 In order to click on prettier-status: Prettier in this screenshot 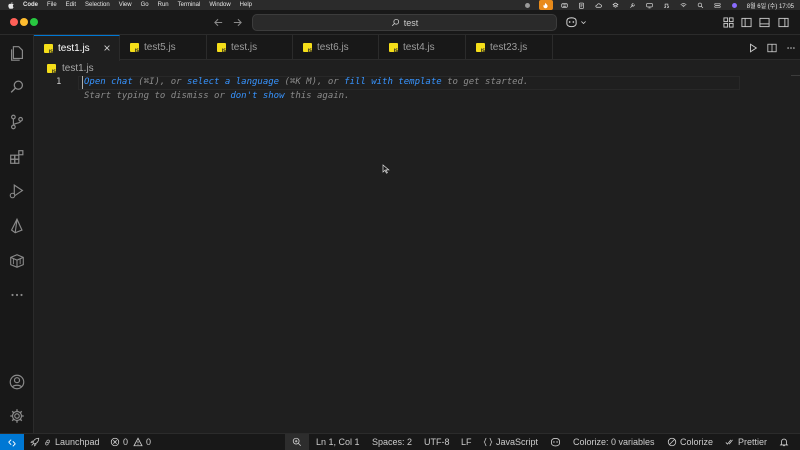, I will do `click(746, 442)`.